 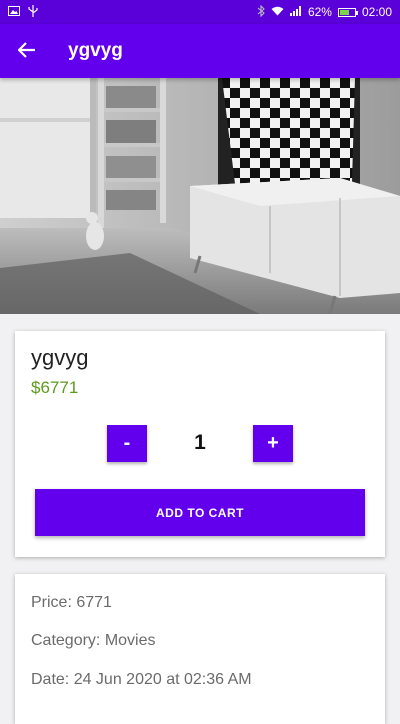 I want to click on image-icon, so click(x=14, y=12).